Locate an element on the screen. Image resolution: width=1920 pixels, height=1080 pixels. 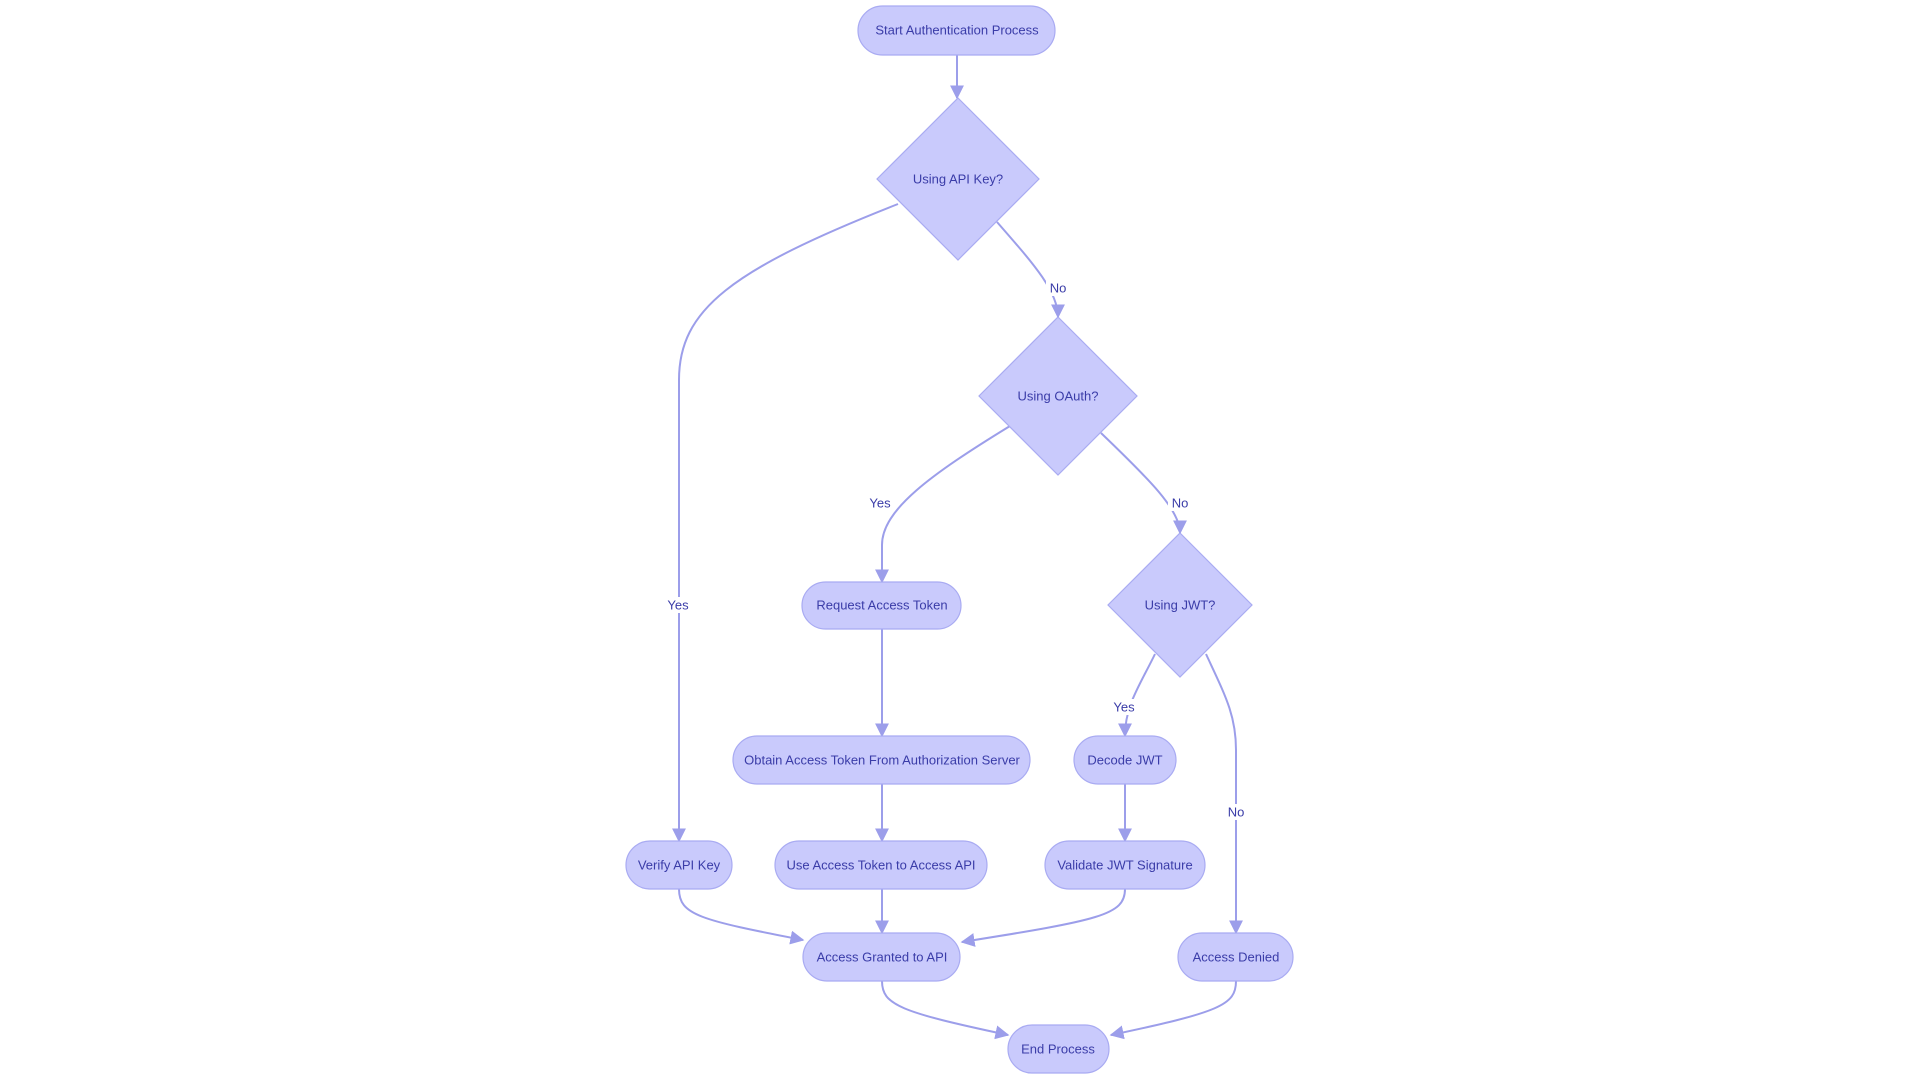
node-validate-jwt: Validate JWT Signature is located at coordinates (1125, 865).